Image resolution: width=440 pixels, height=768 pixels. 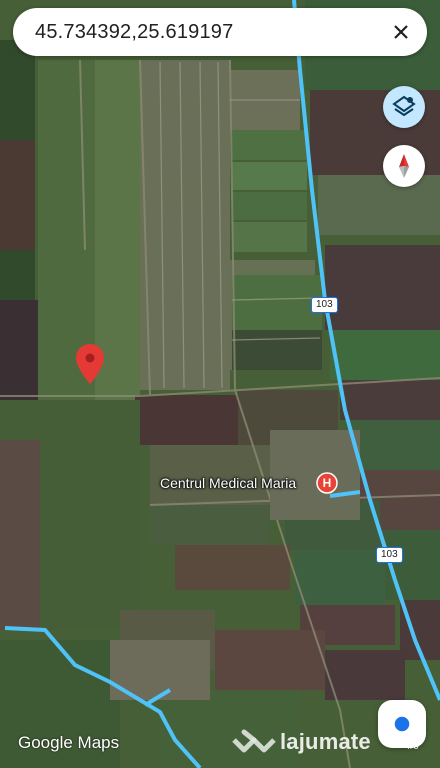 I want to click on watermark-suffix: .ro, so click(x=413, y=746).